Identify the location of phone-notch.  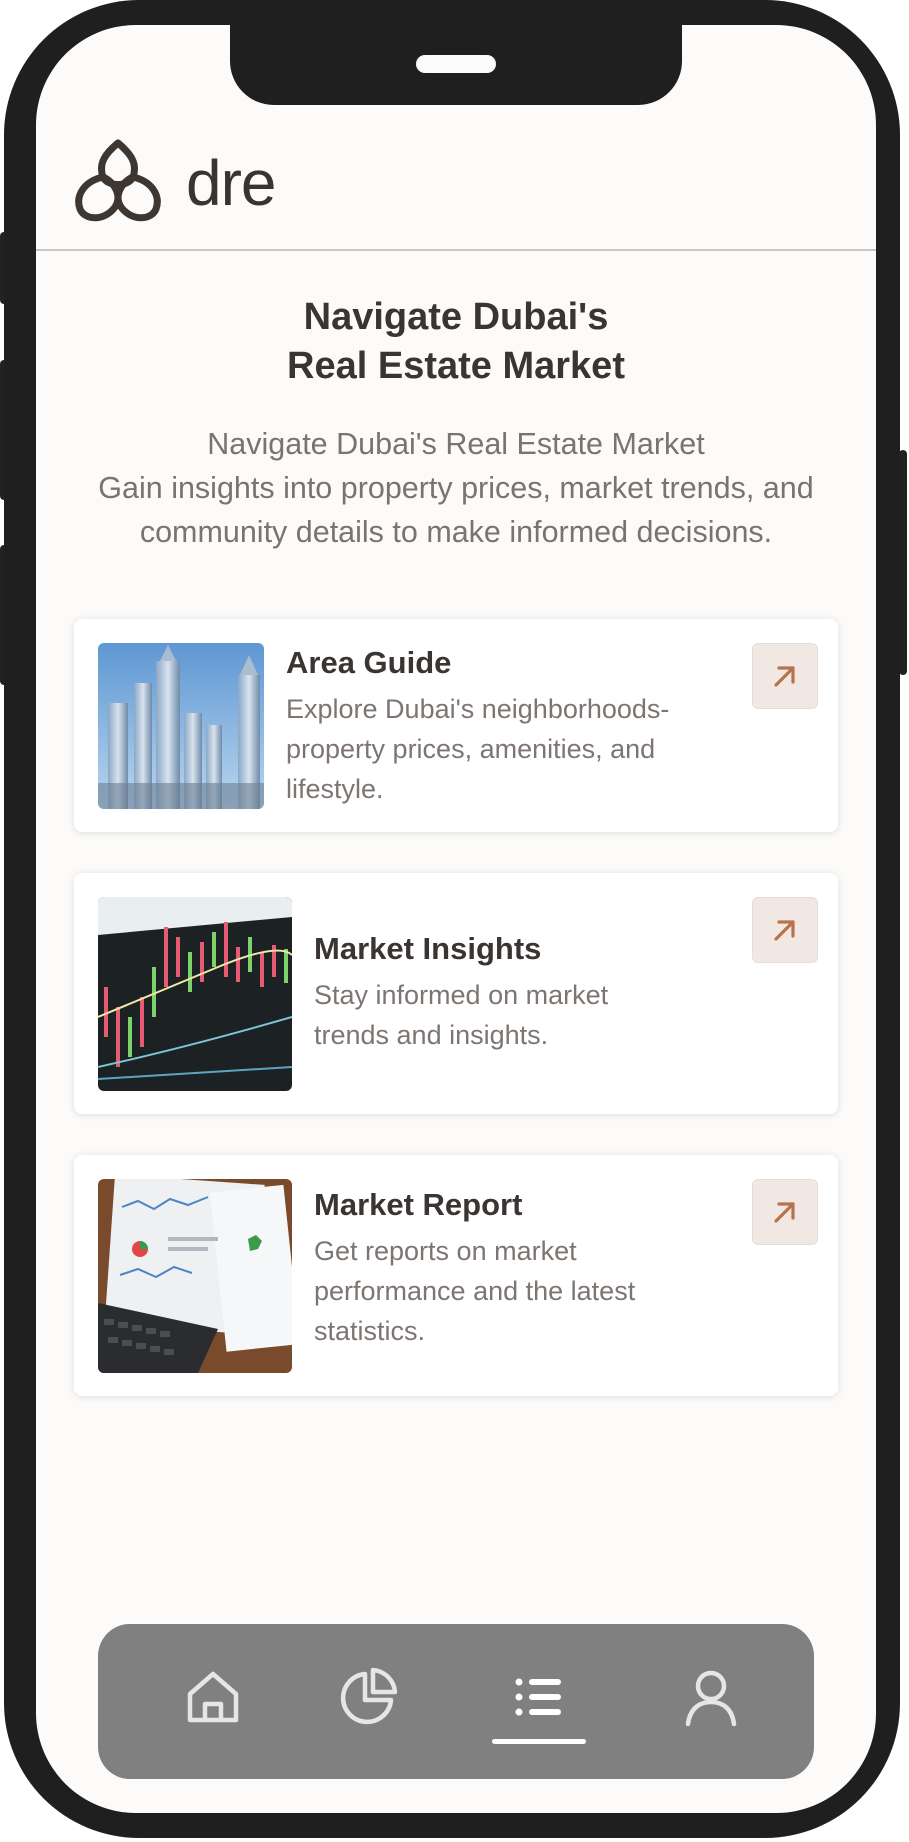
(456, 65).